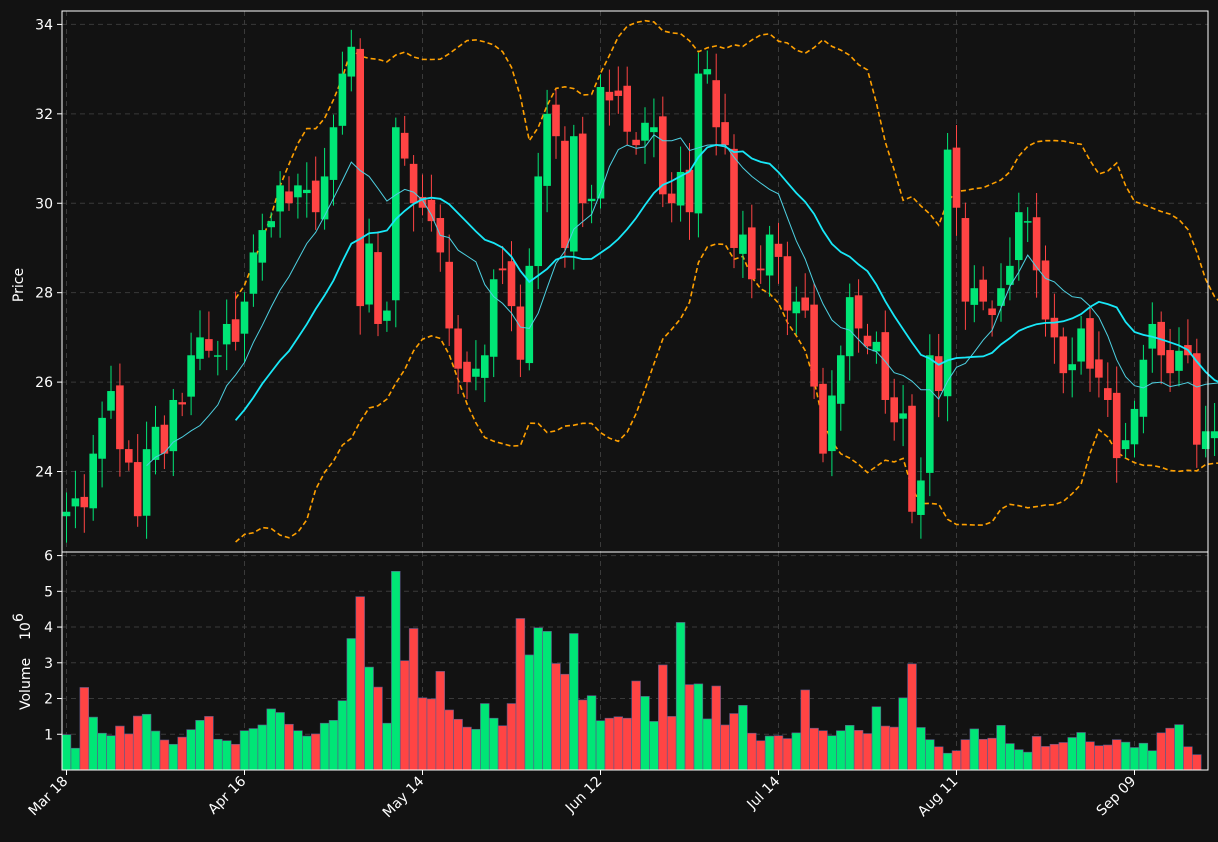  What do you see at coordinates (44, 294) in the screenshot?
I see `price-tick-label: 28` at bounding box center [44, 294].